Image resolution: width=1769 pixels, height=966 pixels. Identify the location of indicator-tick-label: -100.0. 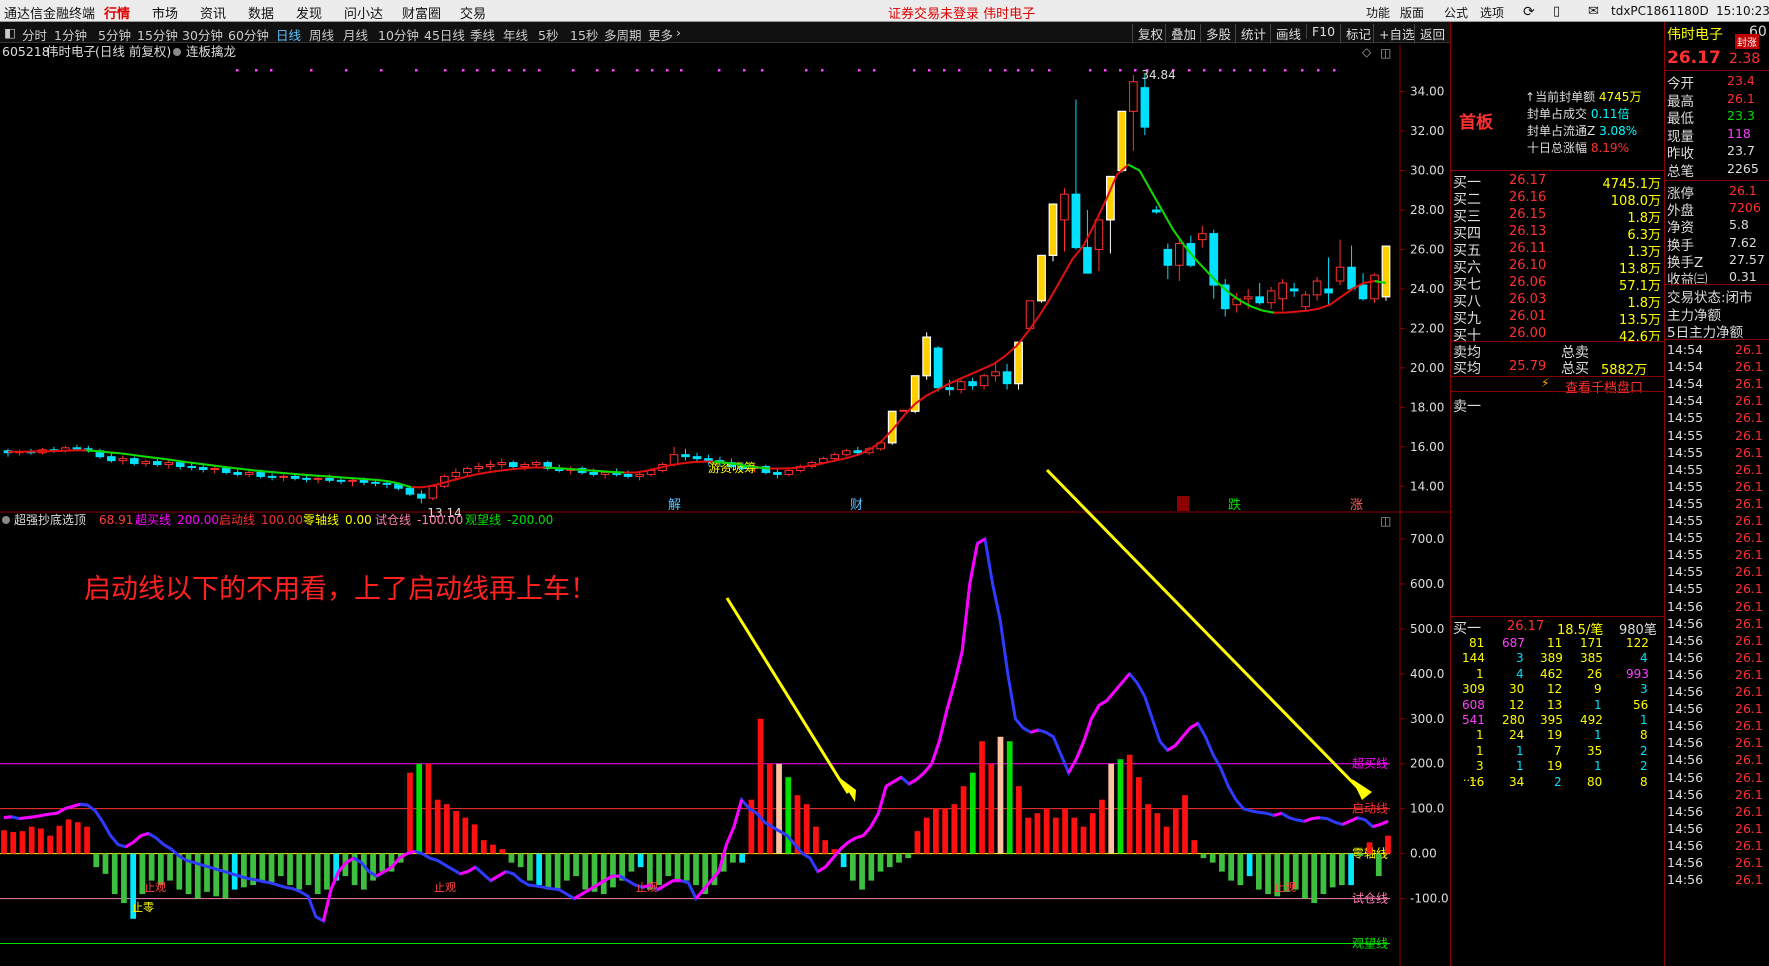
(1429, 899).